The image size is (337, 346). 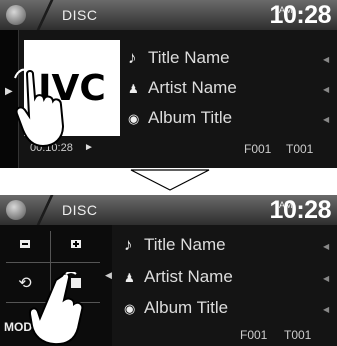 What do you see at coordinates (170, 180) in the screenshot?
I see `transition-arrow-icon` at bounding box center [170, 180].